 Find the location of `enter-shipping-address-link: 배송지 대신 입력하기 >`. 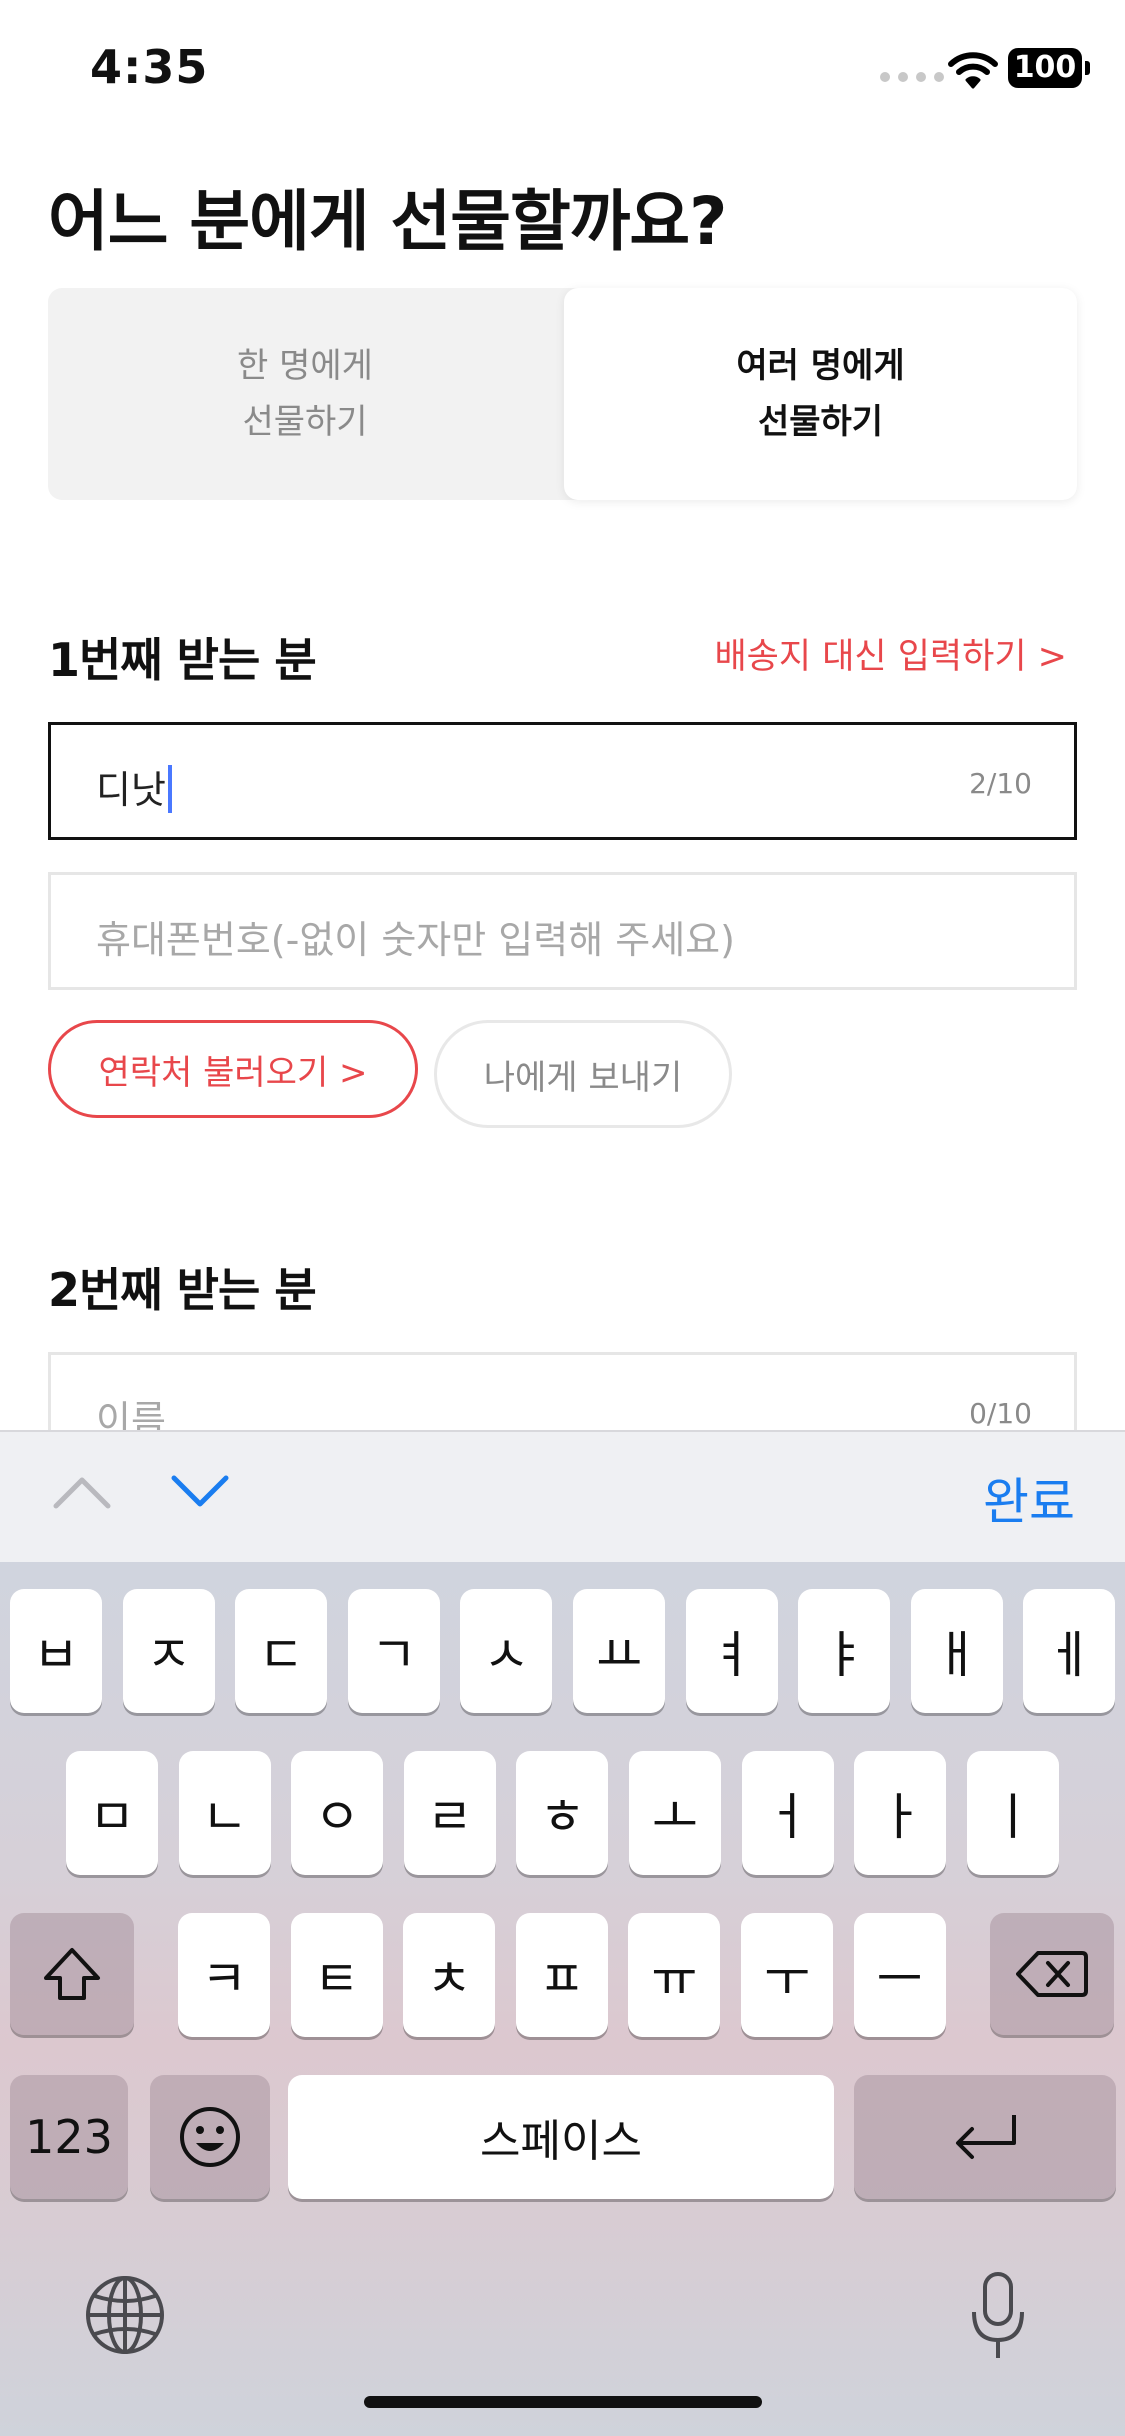

enter-shipping-address-link: 배송지 대신 입력하기 > is located at coordinates (890, 653).